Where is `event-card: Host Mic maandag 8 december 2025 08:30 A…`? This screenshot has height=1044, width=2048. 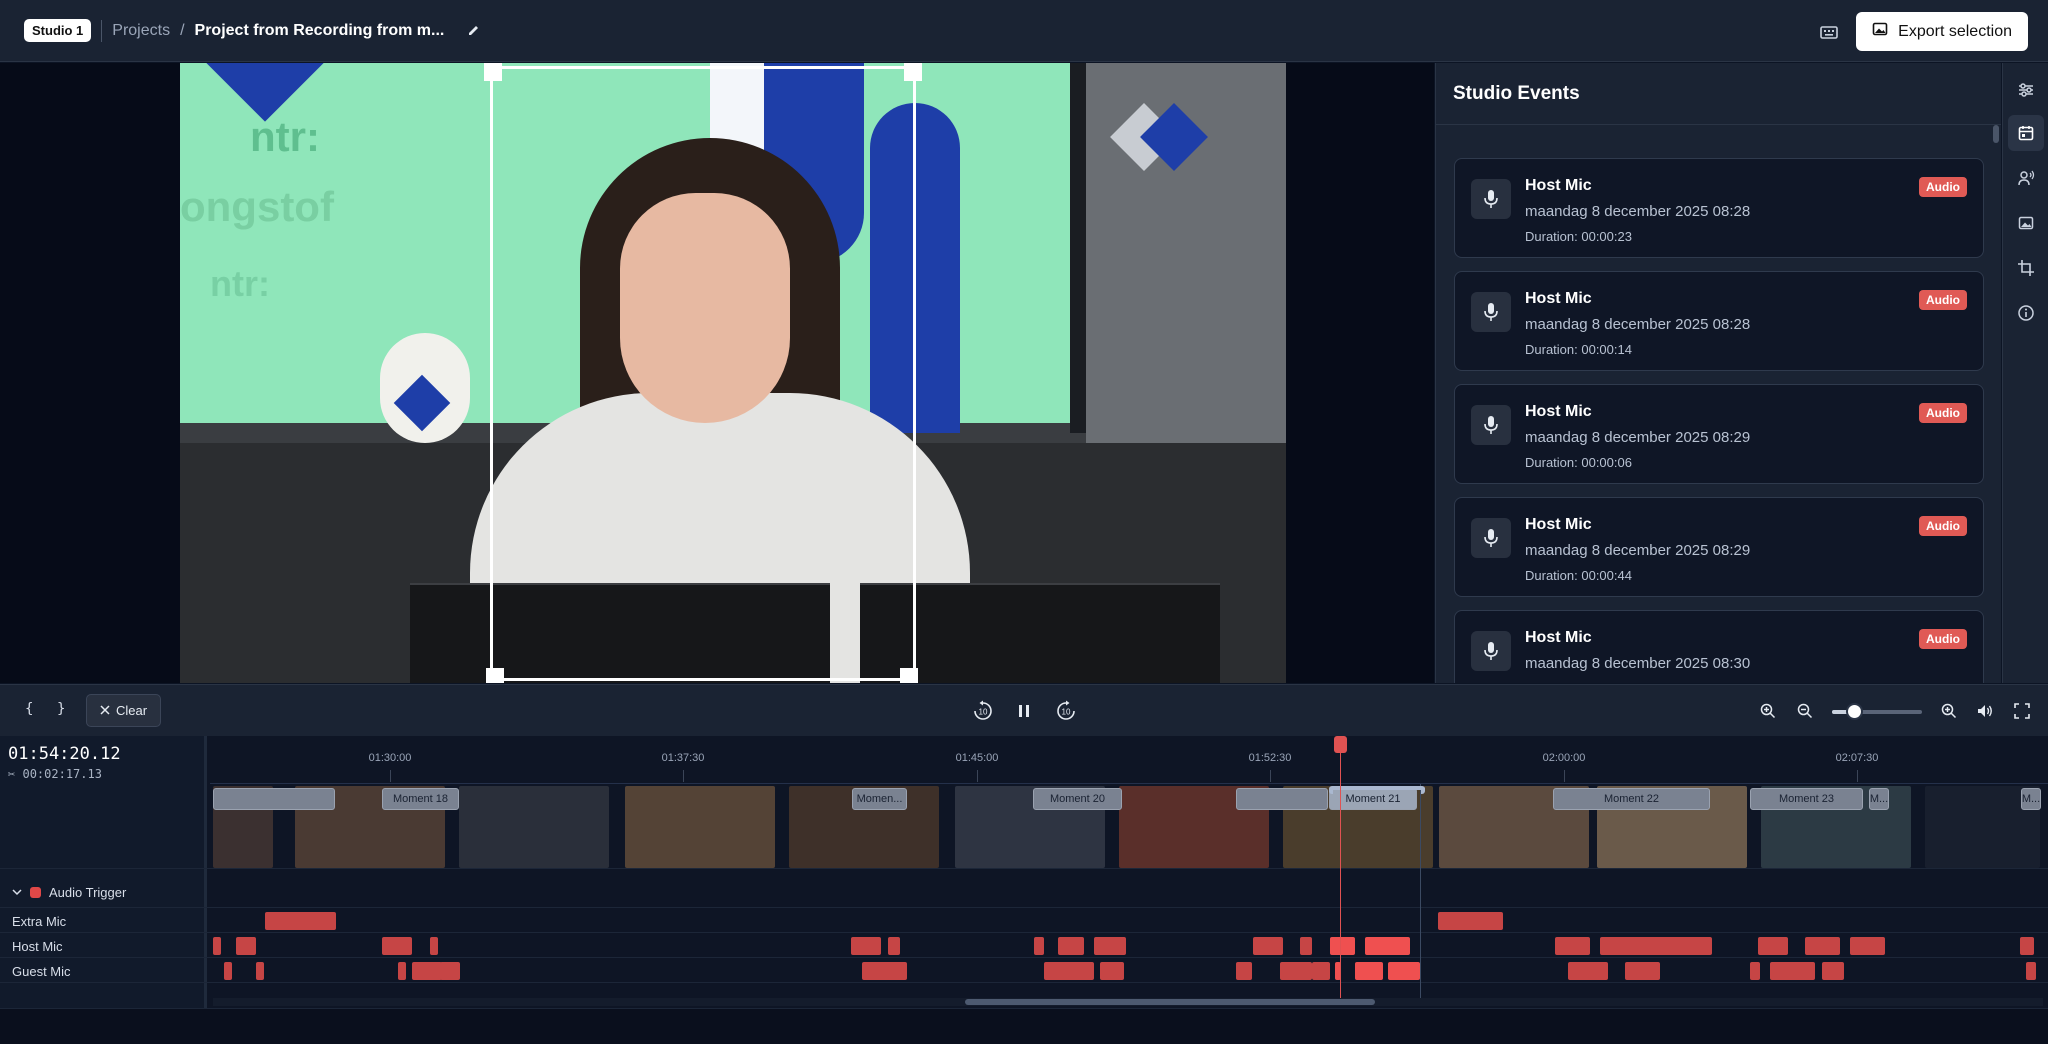
event-card: Host Mic maandag 8 december 2025 08:30 A… is located at coordinates (1719, 646).